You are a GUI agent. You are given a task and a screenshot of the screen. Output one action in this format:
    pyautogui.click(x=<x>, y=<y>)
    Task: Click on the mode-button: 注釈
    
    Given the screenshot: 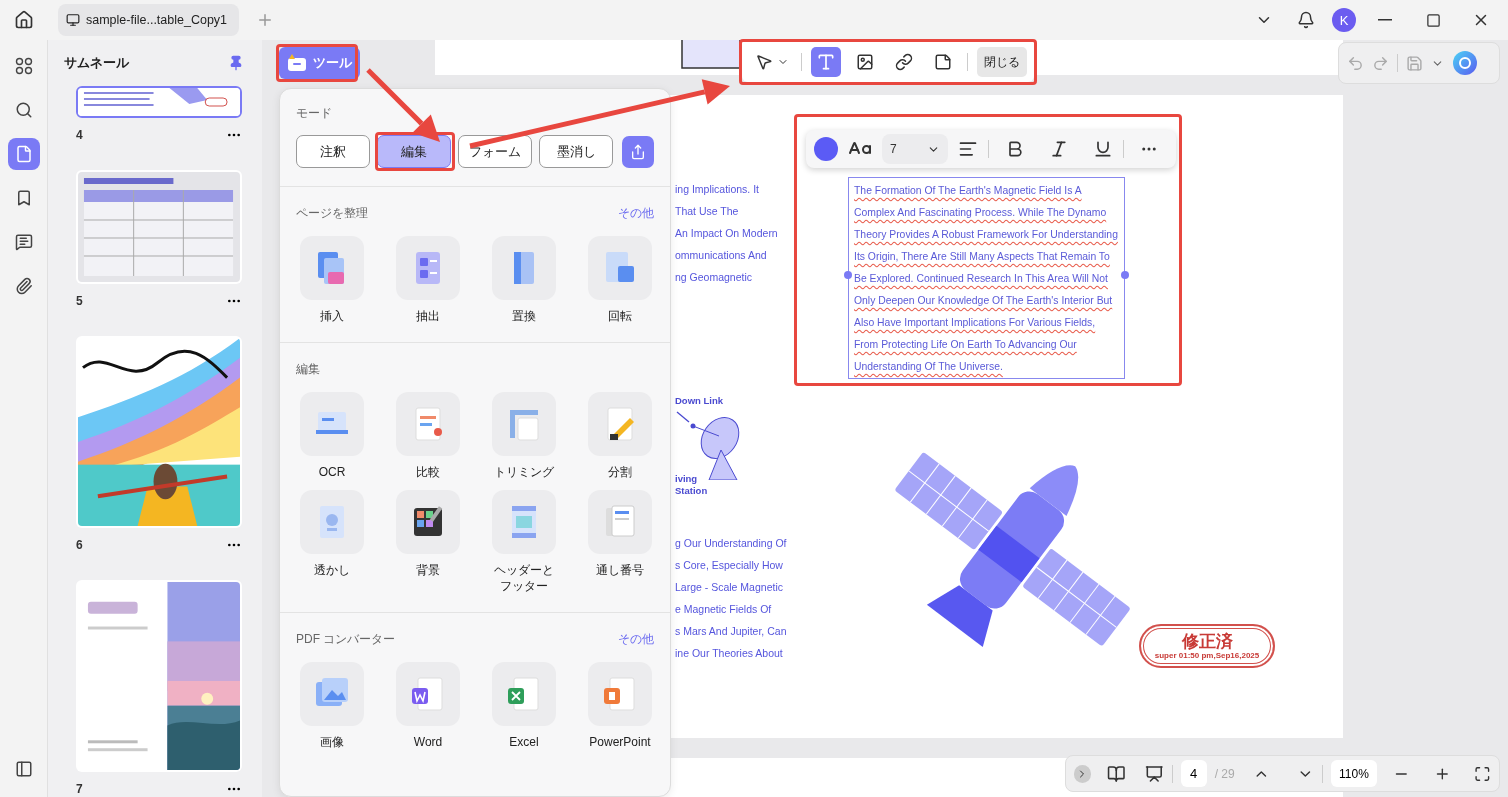 What is the action you would take?
    pyautogui.click(x=333, y=151)
    